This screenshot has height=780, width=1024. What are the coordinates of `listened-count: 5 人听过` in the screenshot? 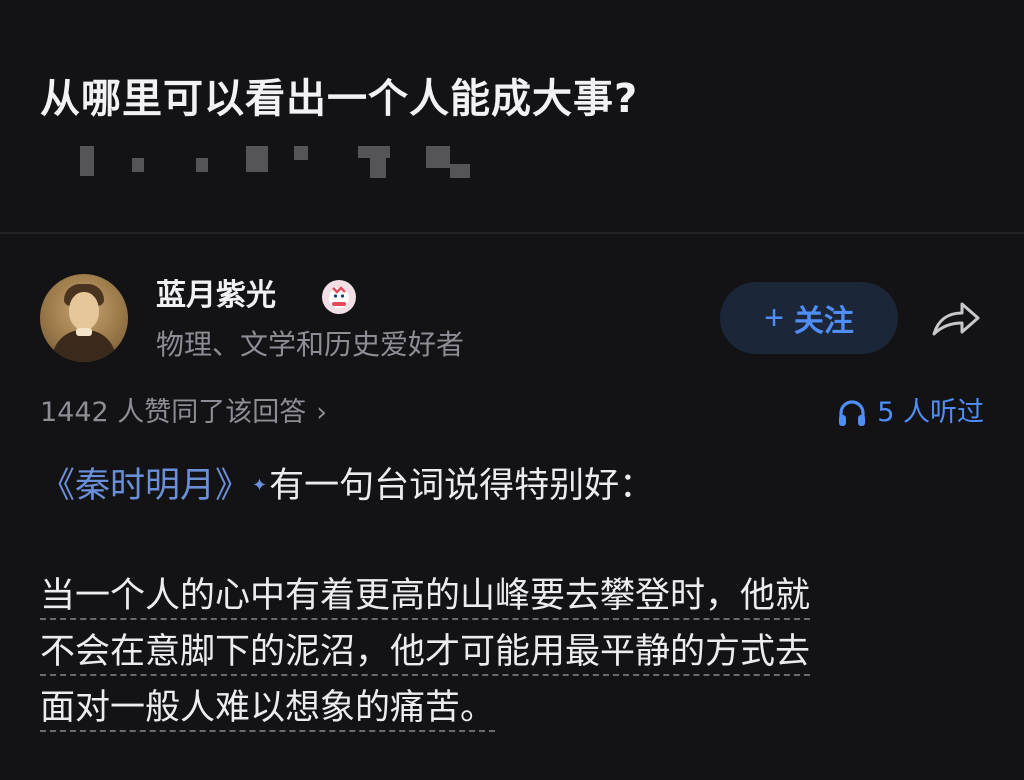 It's located at (910, 413).